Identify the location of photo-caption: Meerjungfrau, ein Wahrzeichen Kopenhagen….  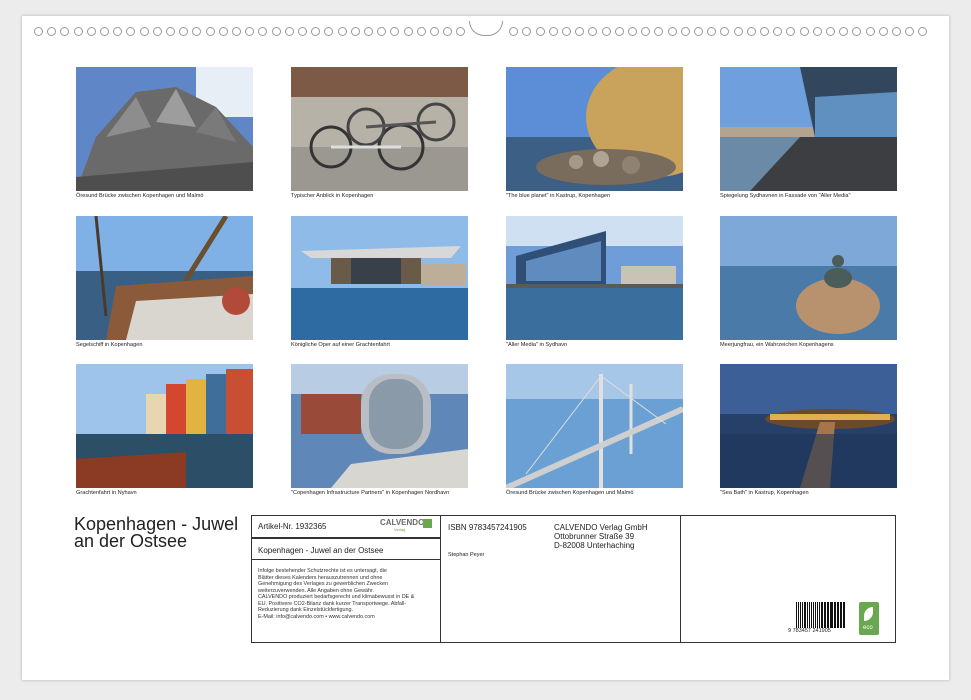
(777, 345).